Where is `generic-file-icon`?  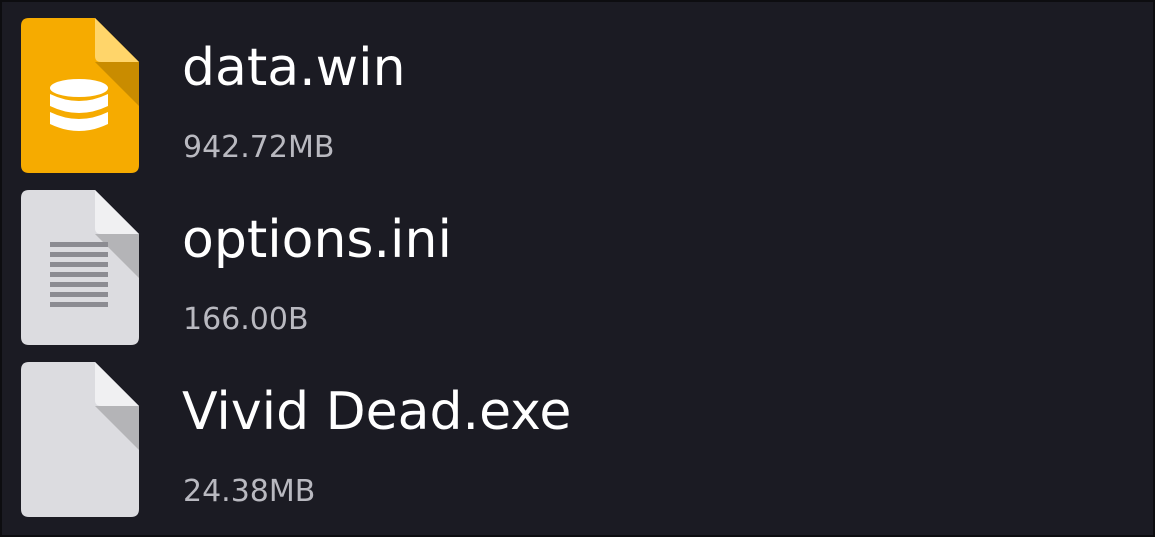
generic-file-icon is located at coordinates (80, 439).